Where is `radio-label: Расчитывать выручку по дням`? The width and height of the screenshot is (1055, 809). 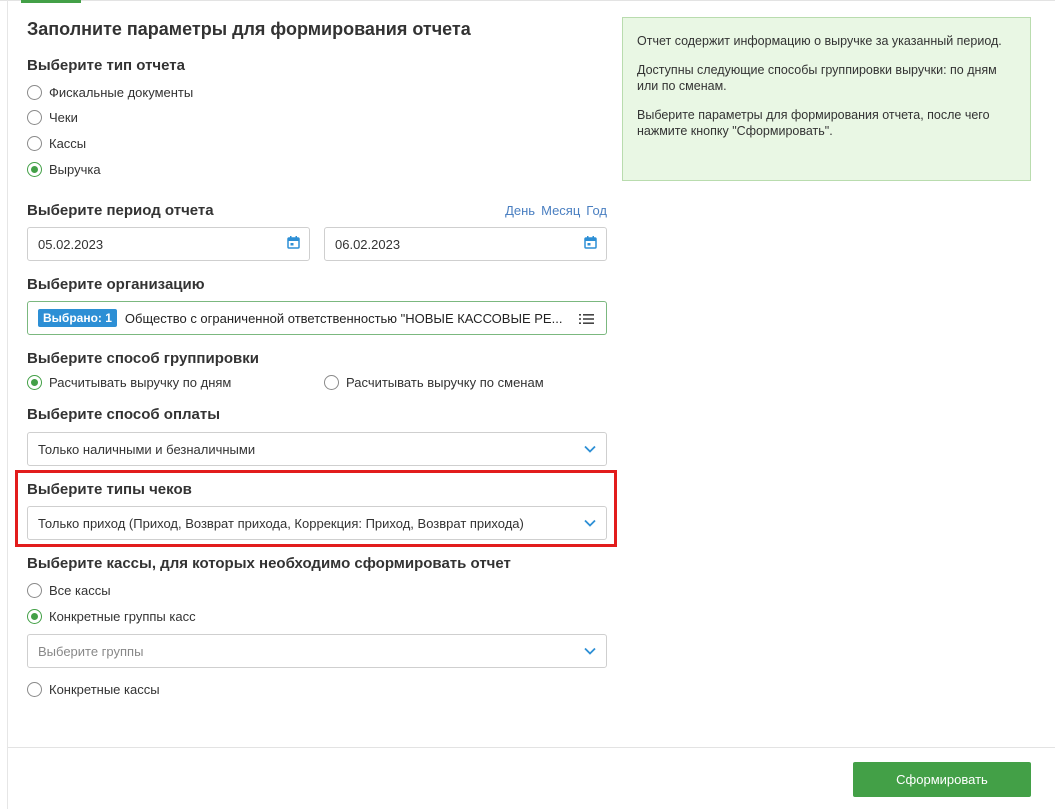 radio-label: Расчитывать выручку по дням is located at coordinates (140, 382).